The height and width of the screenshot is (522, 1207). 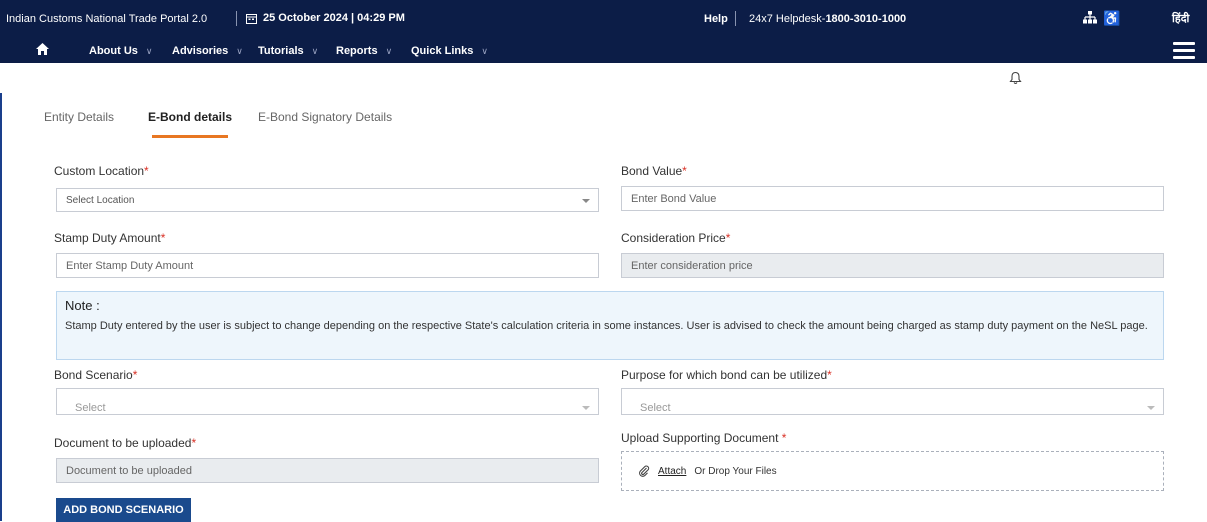 I want to click on helpdesk-number: 1800-3010-1000, so click(x=866, y=19).